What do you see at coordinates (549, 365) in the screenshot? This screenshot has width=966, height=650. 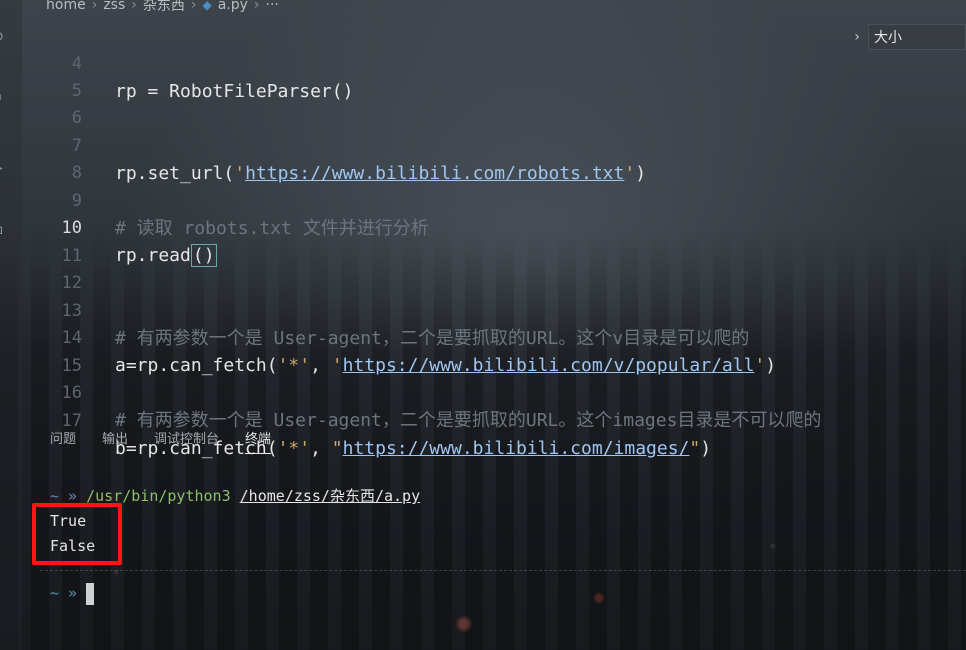 I see `code-url: https://www.bilibili.com/v/popular/all` at bounding box center [549, 365].